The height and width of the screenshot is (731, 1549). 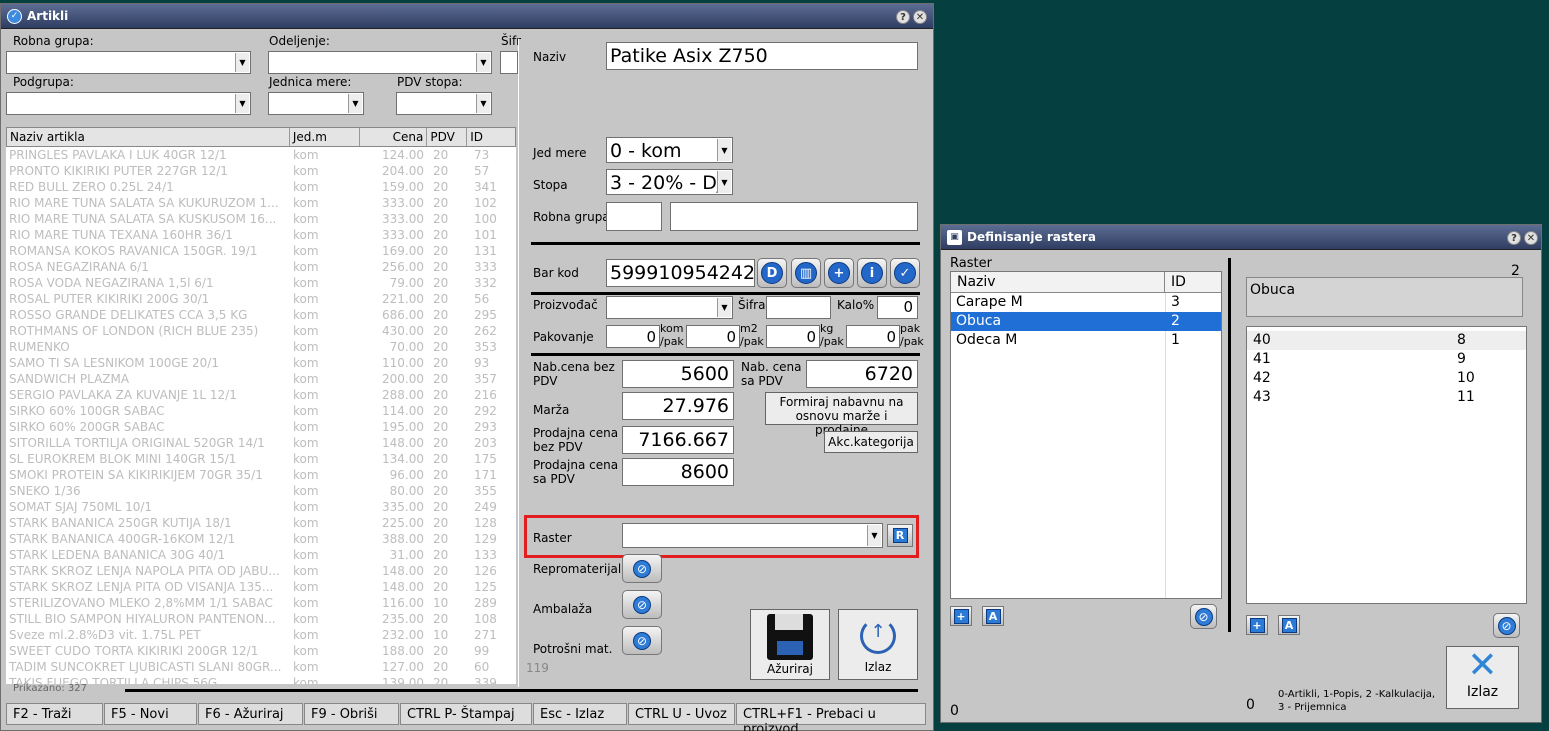 I want to click on col-naziv: Naziv artikla, so click(x=148, y=137).